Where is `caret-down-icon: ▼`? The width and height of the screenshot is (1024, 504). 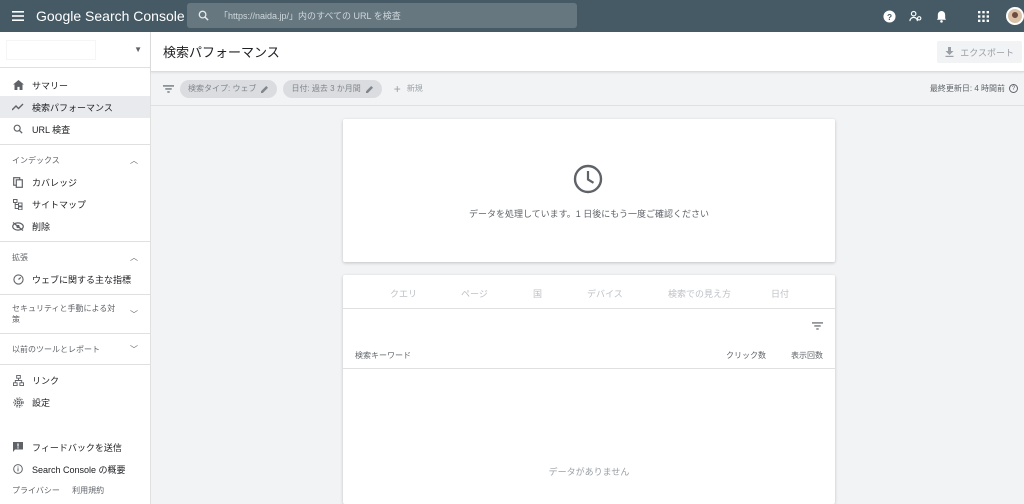
caret-down-icon: ▼ is located at coordinates (138, 49).